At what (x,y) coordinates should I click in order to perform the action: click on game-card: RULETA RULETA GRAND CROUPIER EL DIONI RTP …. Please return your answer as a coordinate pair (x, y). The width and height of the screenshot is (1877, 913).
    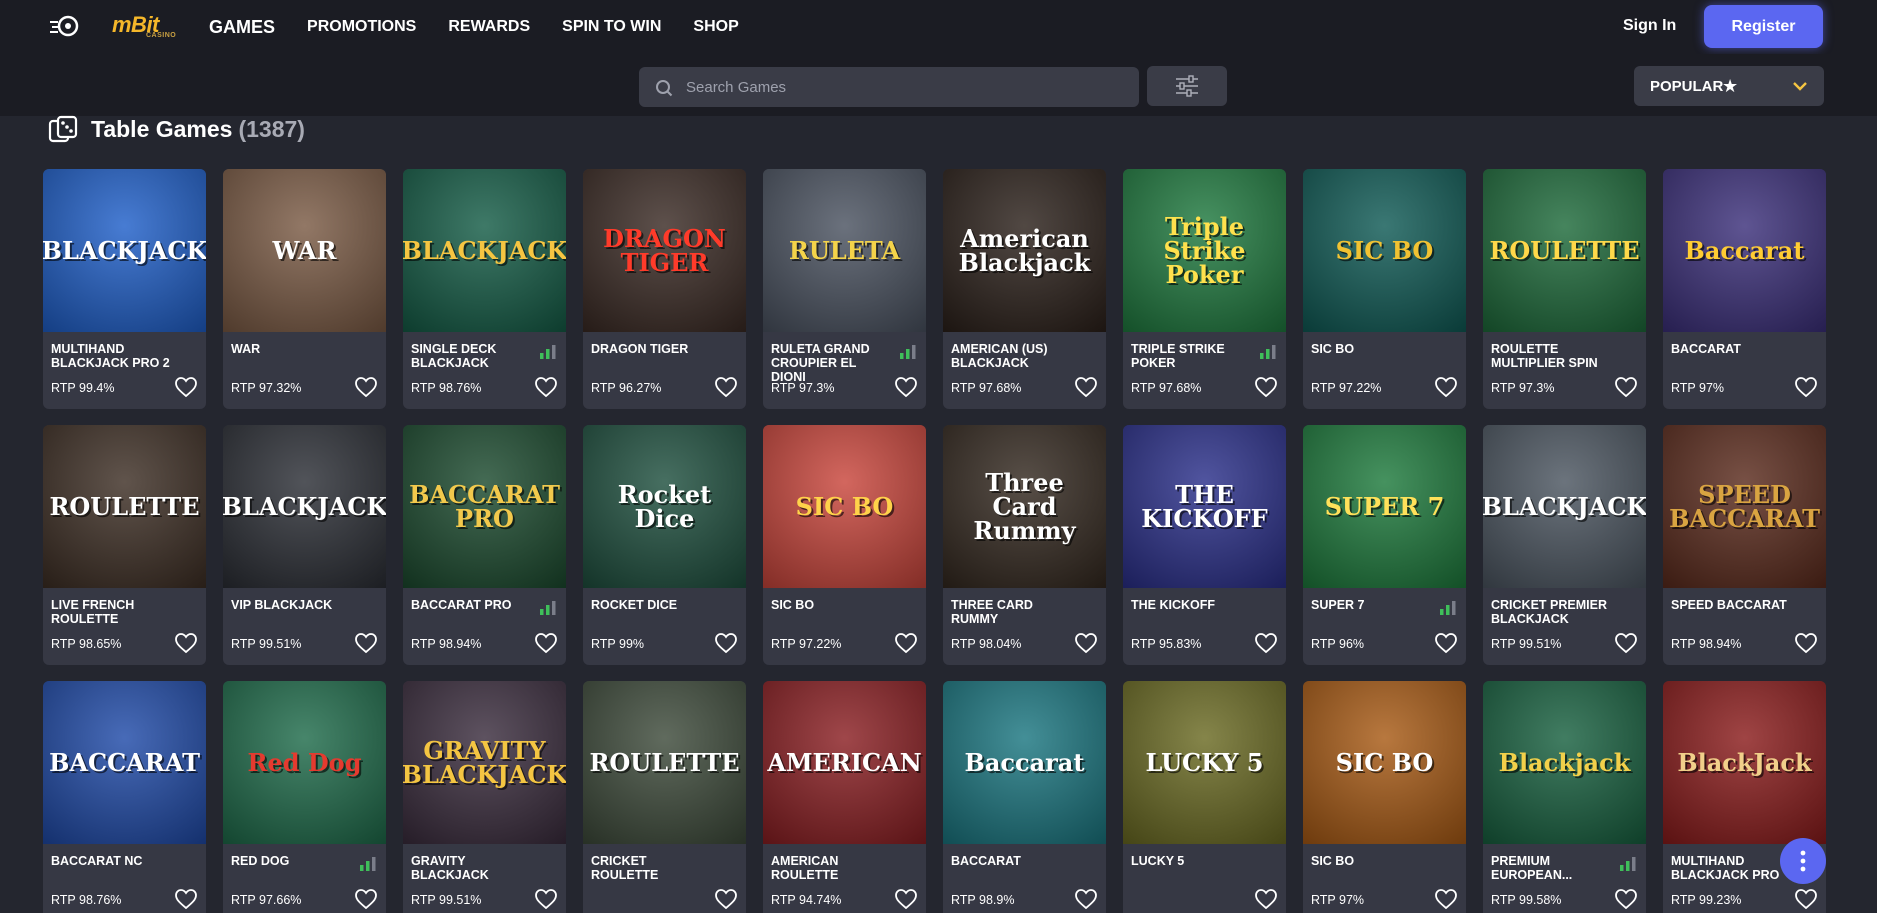
    Looking at the image, I should click on (844, 289).